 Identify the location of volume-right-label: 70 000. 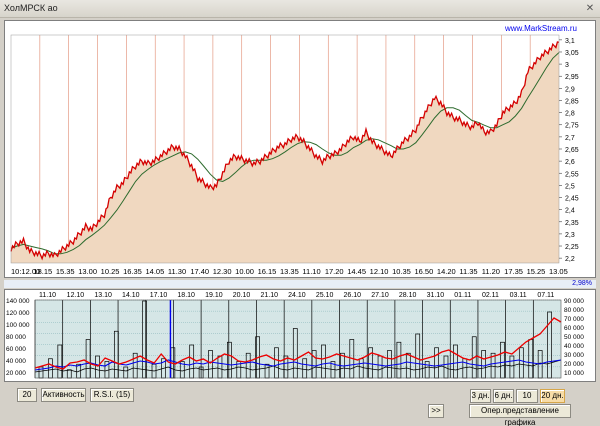
(574, 319).